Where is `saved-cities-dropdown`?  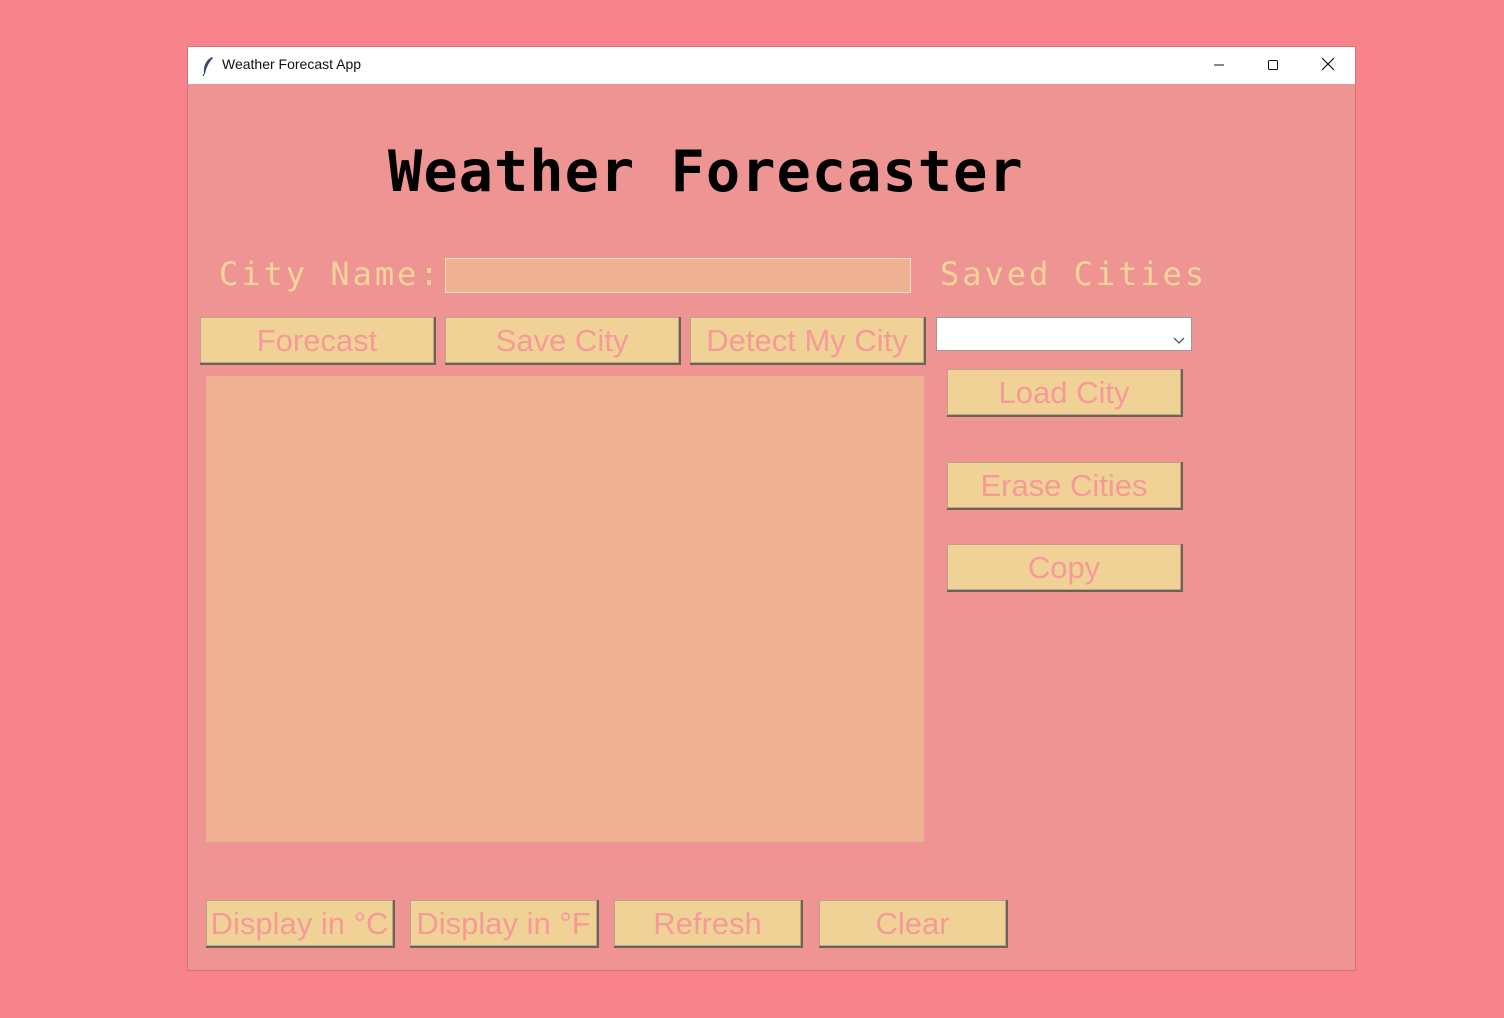 saved-cities-dropdown is located at coordinates (1064, 334).